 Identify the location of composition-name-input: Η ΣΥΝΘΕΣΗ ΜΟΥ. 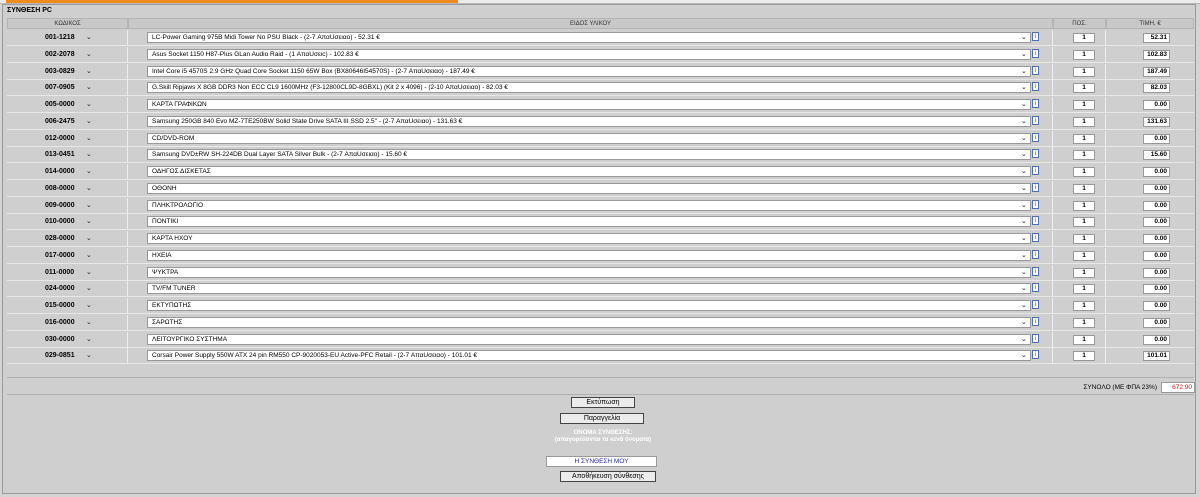
(601, 461).